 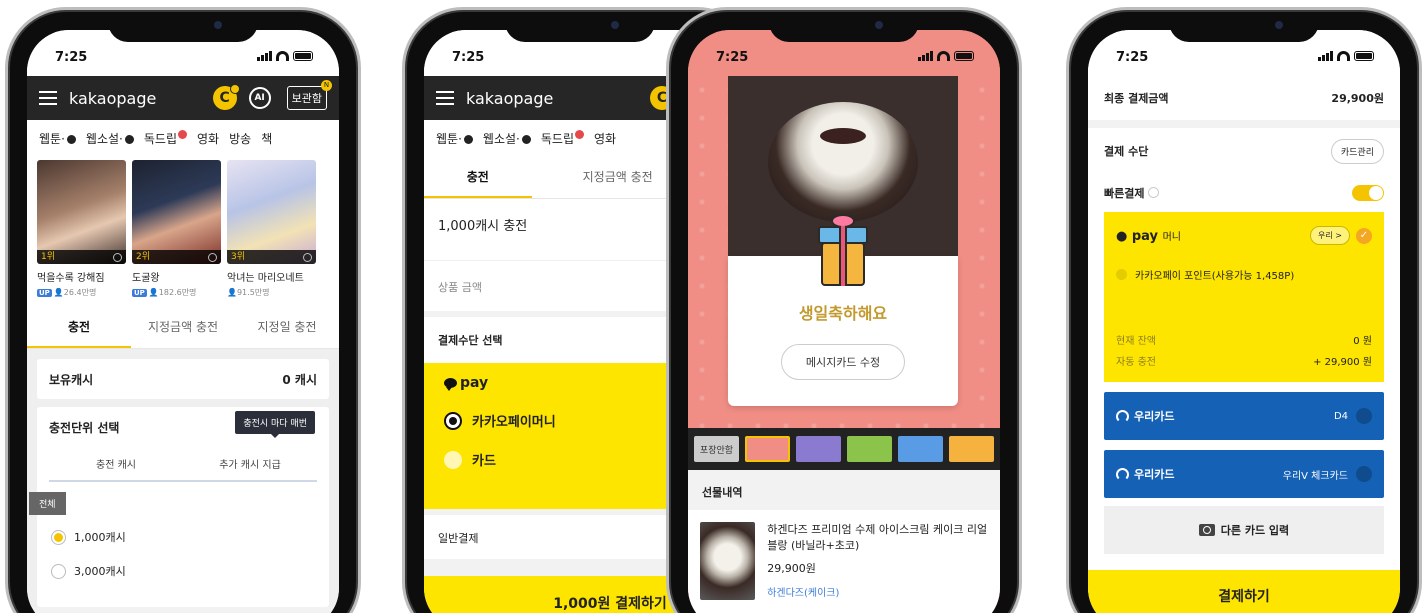 What do you see at coordinates (1244, 474) in the screenshot?
I see `woori-card-2: 우리카드 우리V 체크카드` at bounding box center [1244, 474].